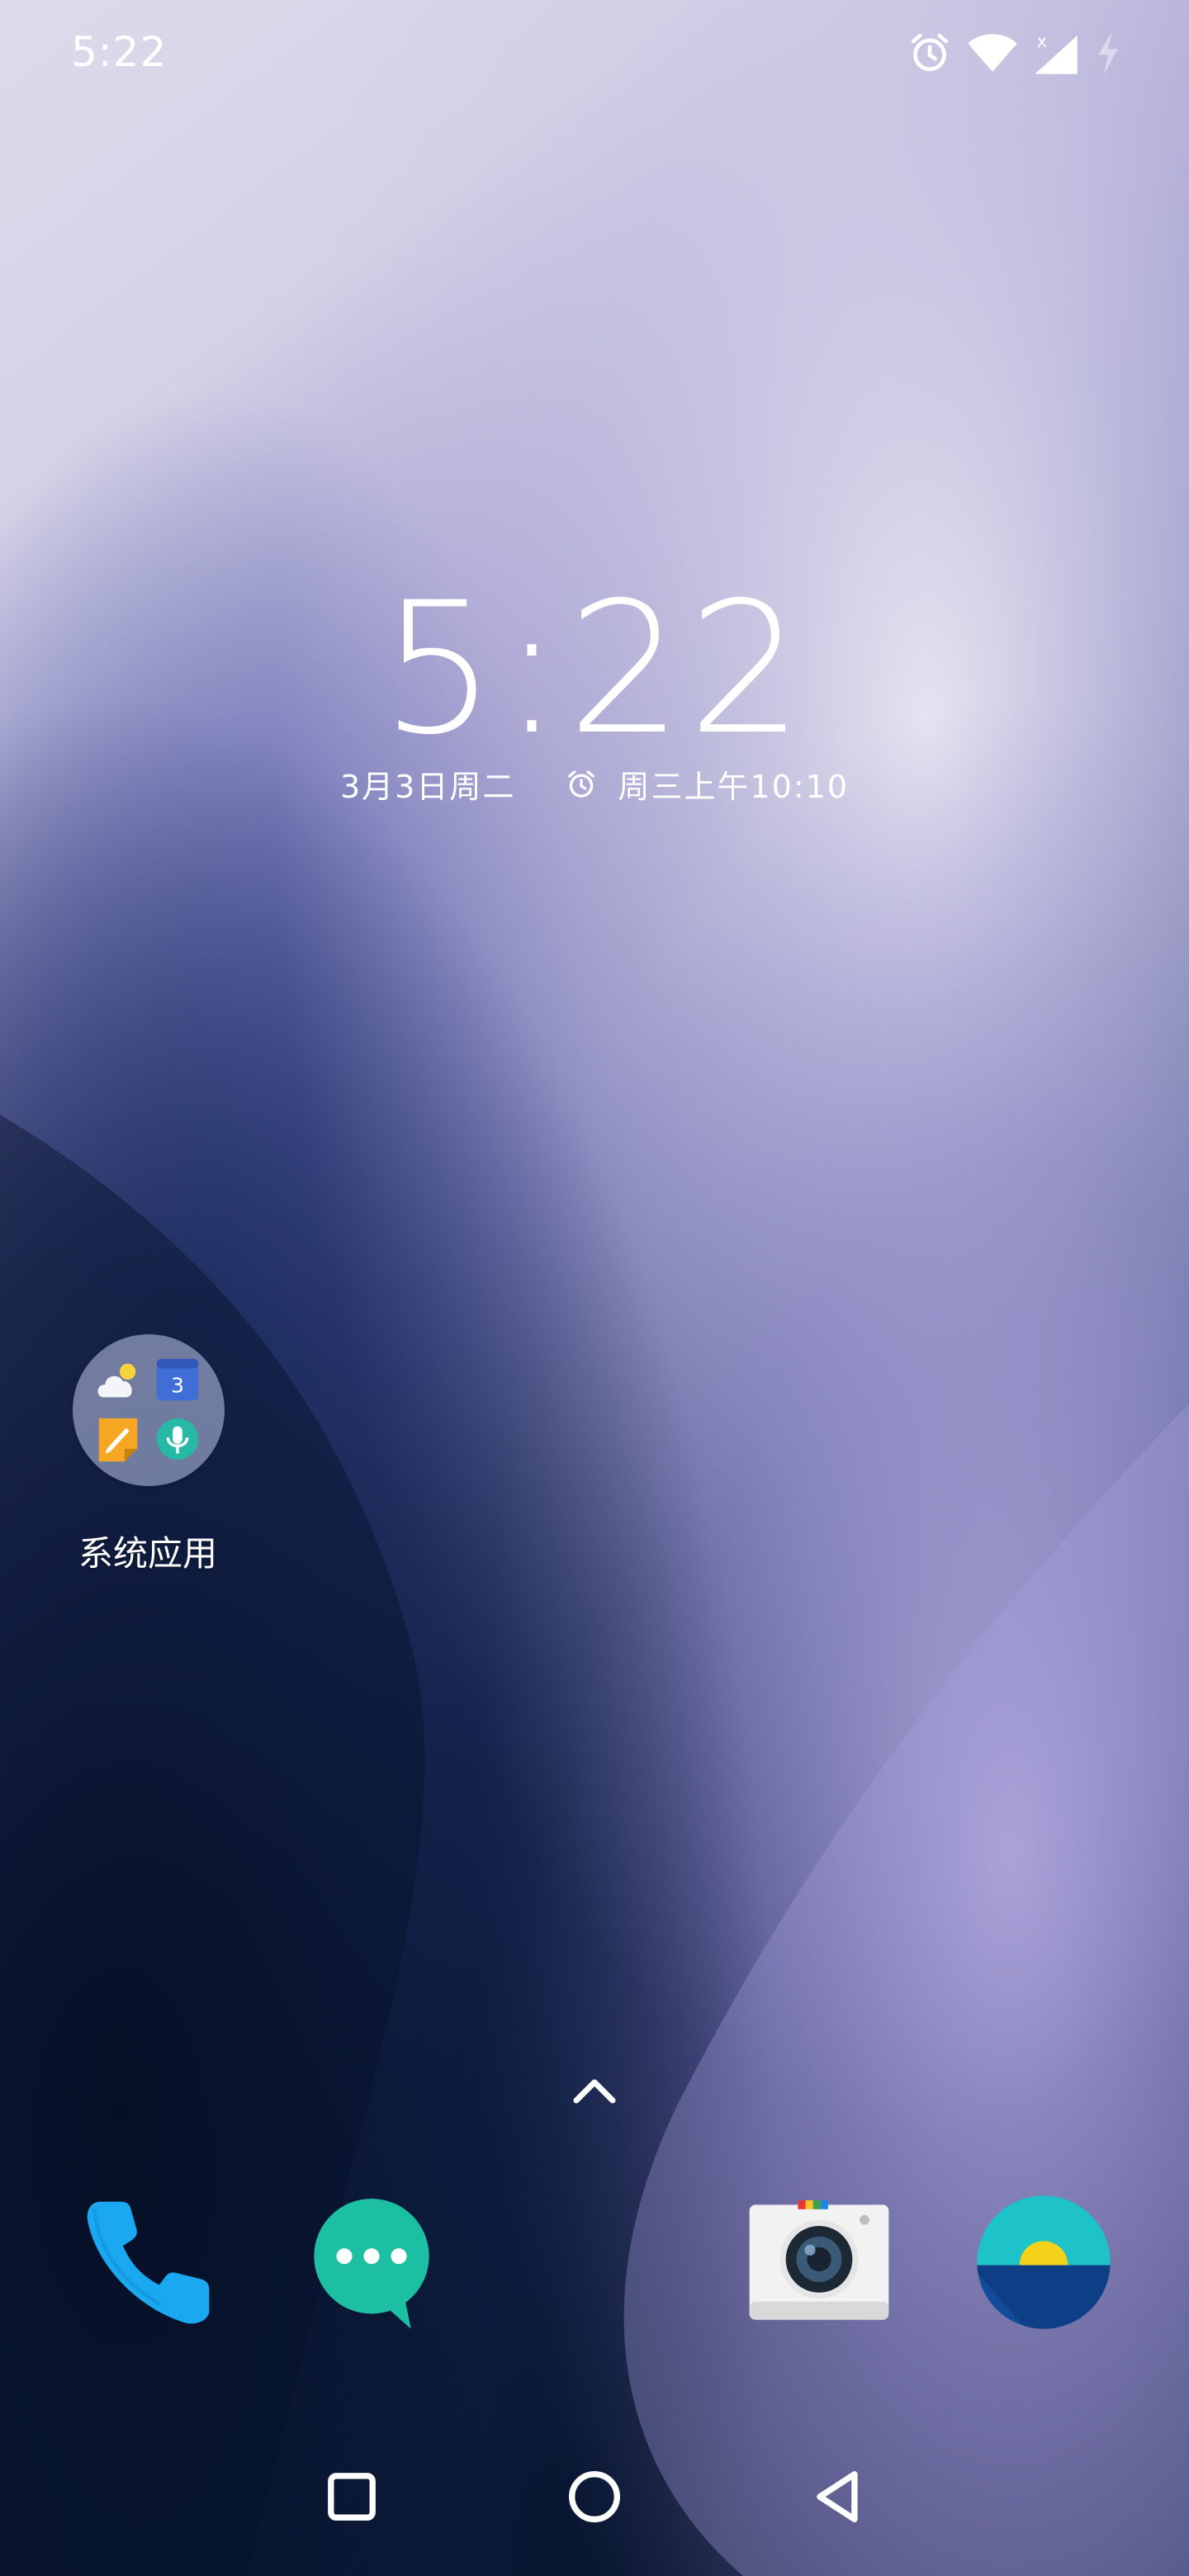 Image resolution: width=1189 pixels, height=2576 pixels. What do you see at coordinates (992, 53) in the screenshot?
I see `wifi-icon` at bounding box center [992, 53].